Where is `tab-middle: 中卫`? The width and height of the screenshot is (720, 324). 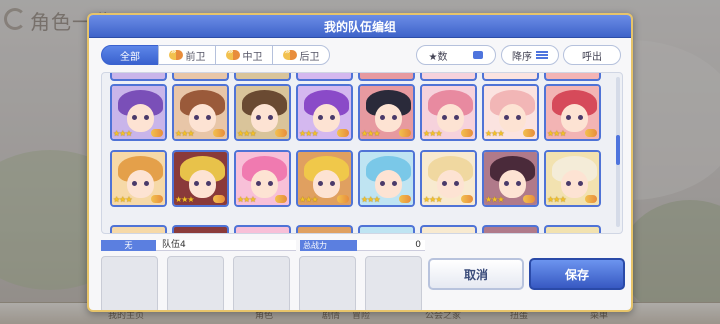 tab-middle: 中卫 is located at coordinates (244, 55).